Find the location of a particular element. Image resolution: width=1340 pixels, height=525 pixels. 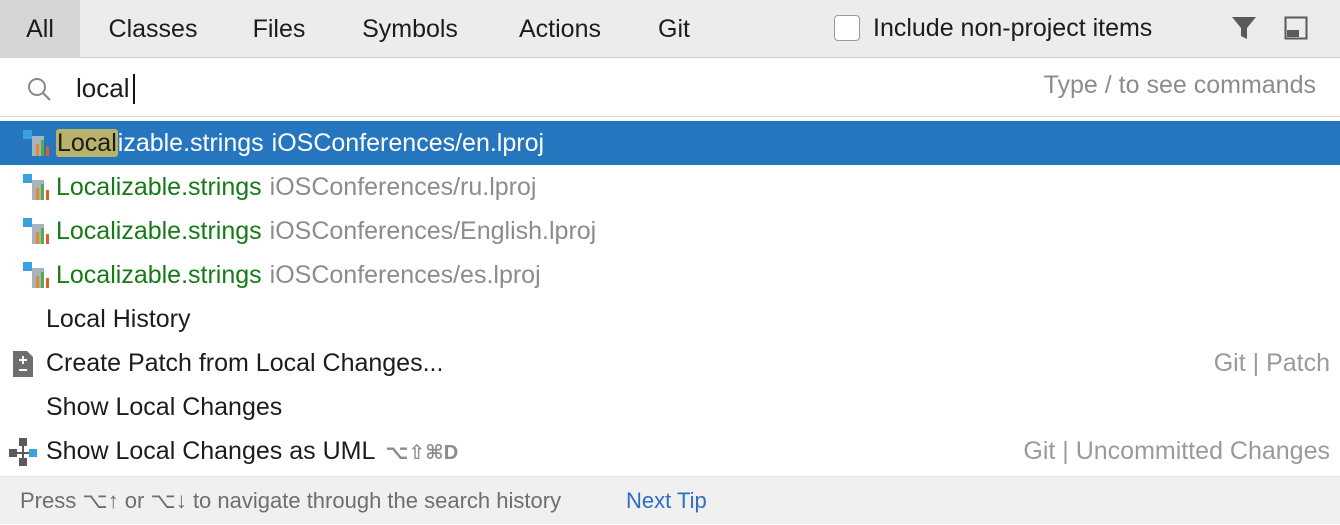

search-icon is located at coordinates (39, 89).